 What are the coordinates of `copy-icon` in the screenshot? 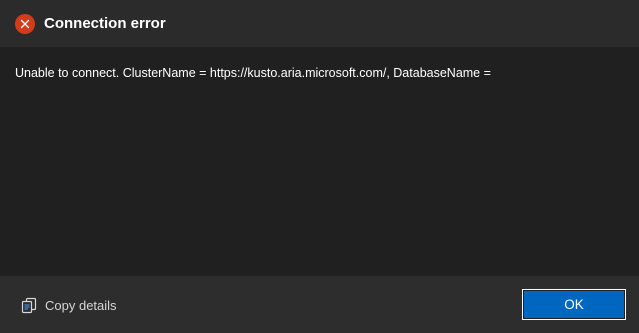 It's located at (32, 305).